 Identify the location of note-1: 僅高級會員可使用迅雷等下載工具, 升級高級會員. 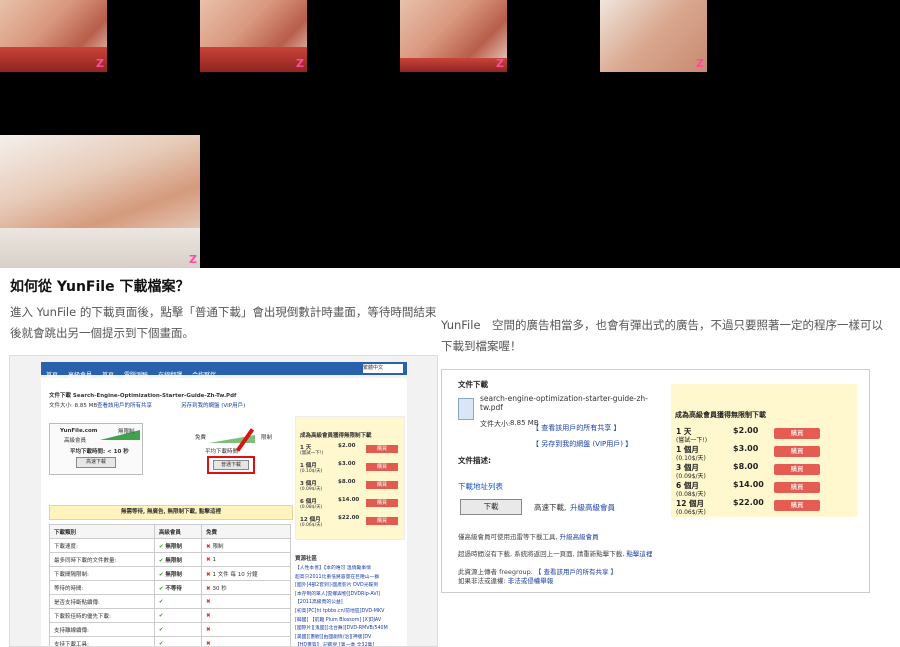
(528, 536).